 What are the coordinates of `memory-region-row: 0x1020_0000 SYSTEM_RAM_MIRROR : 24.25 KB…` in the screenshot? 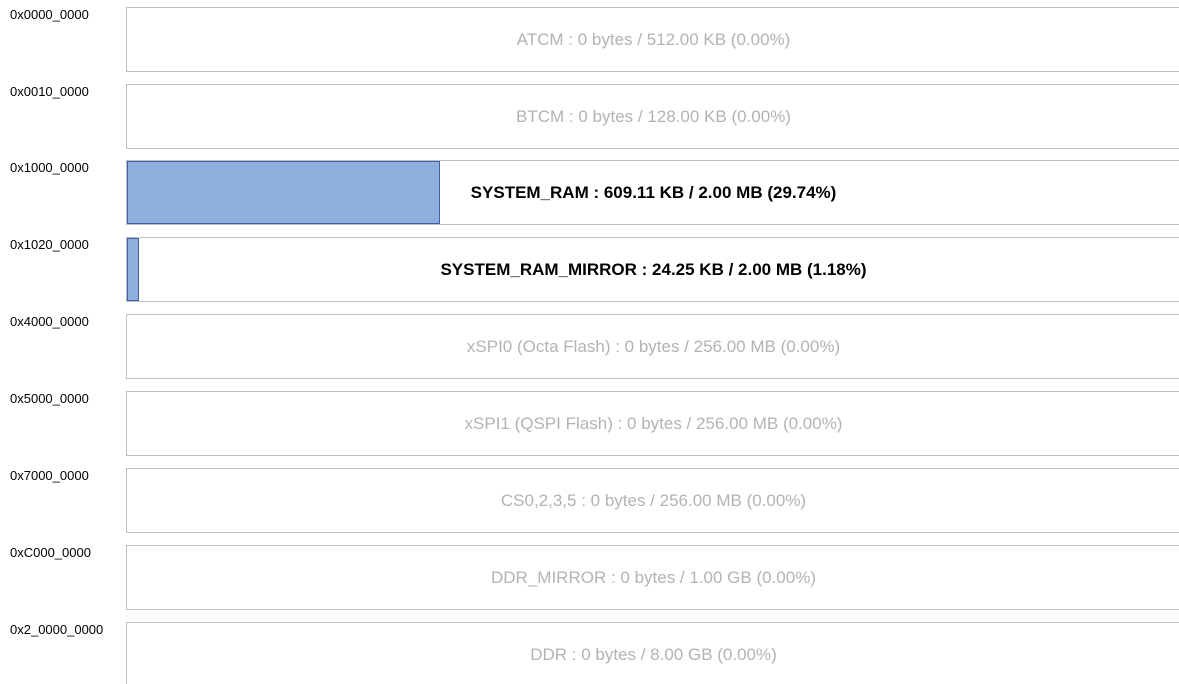 It's located at (589, 269).